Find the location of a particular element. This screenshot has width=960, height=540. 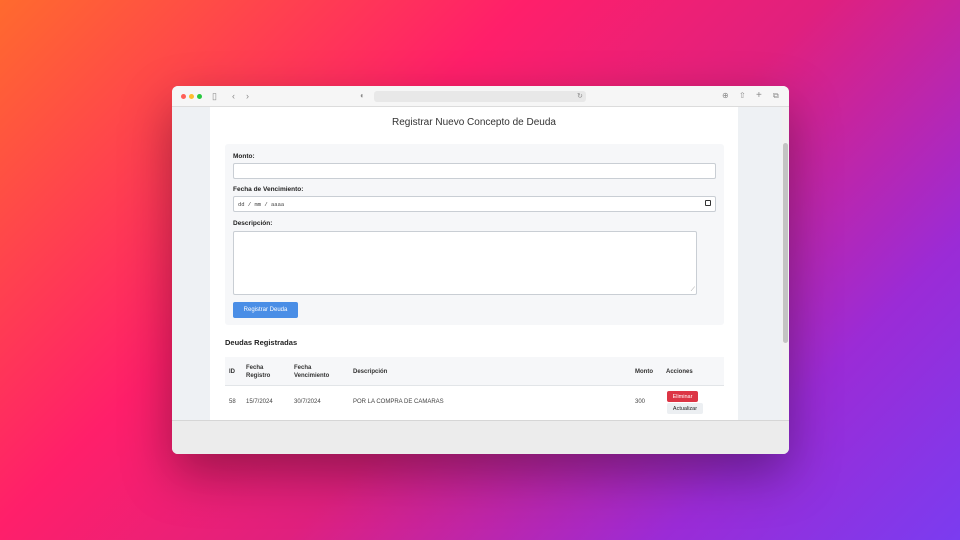

shield-icon: ◐ is located at coordinates (362, 95).